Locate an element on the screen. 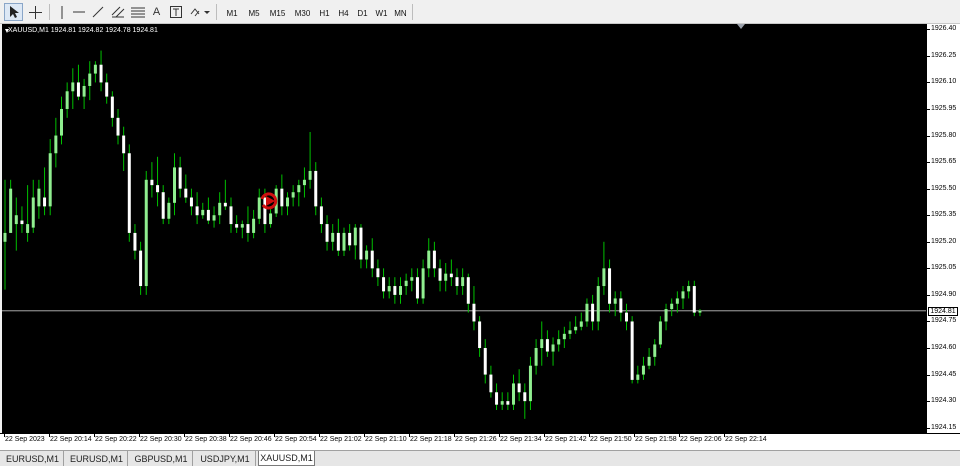 The image size is (960, 466). time-label: 22 Sep 20:30 is located at coordinates (161, 439).